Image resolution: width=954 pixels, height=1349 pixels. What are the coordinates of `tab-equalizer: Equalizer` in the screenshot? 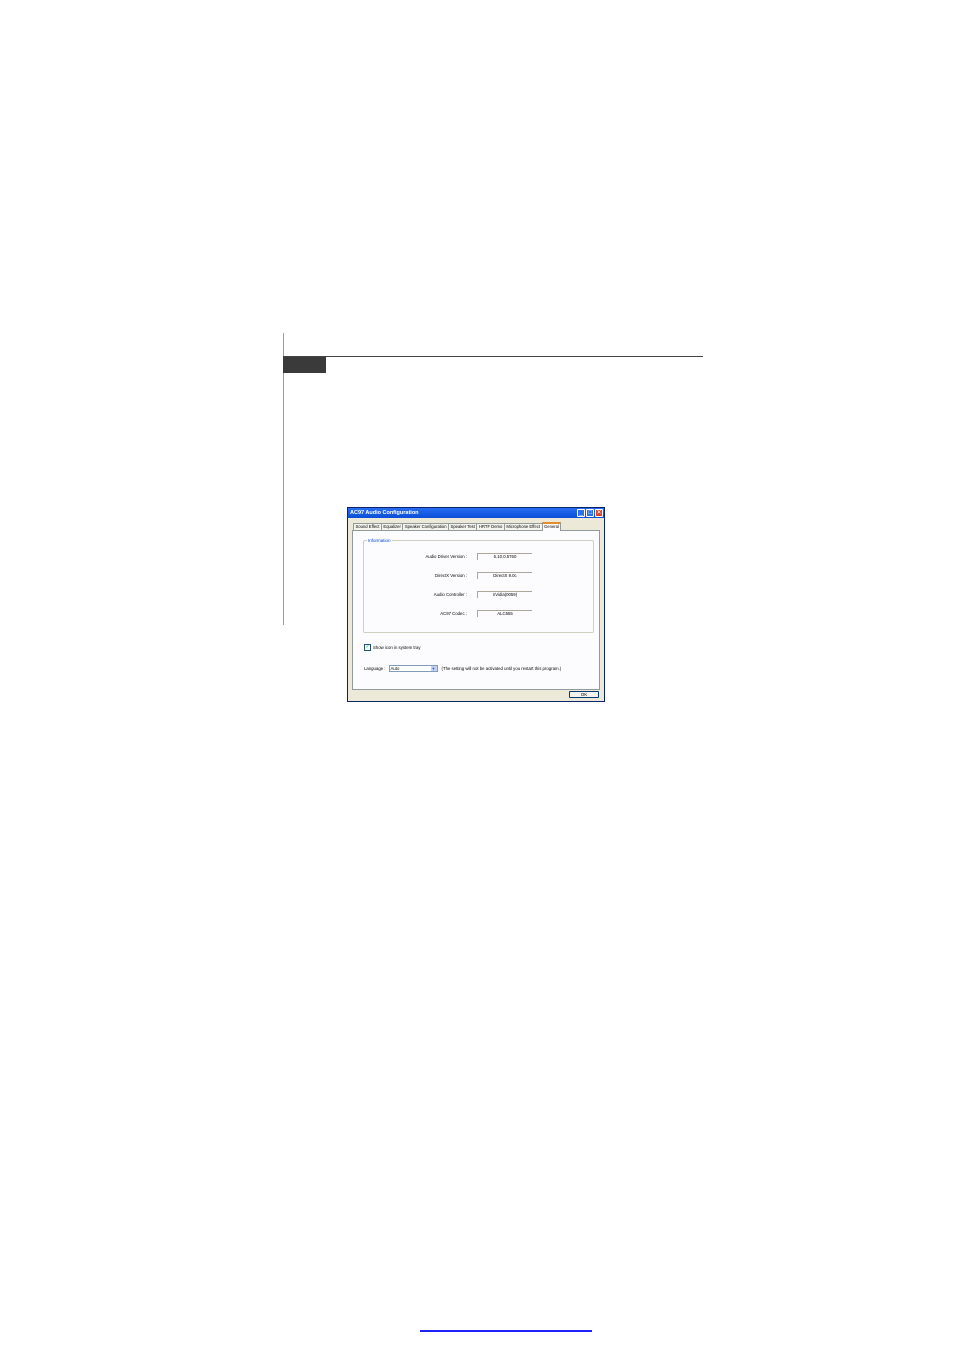 It's located at (392, 526).